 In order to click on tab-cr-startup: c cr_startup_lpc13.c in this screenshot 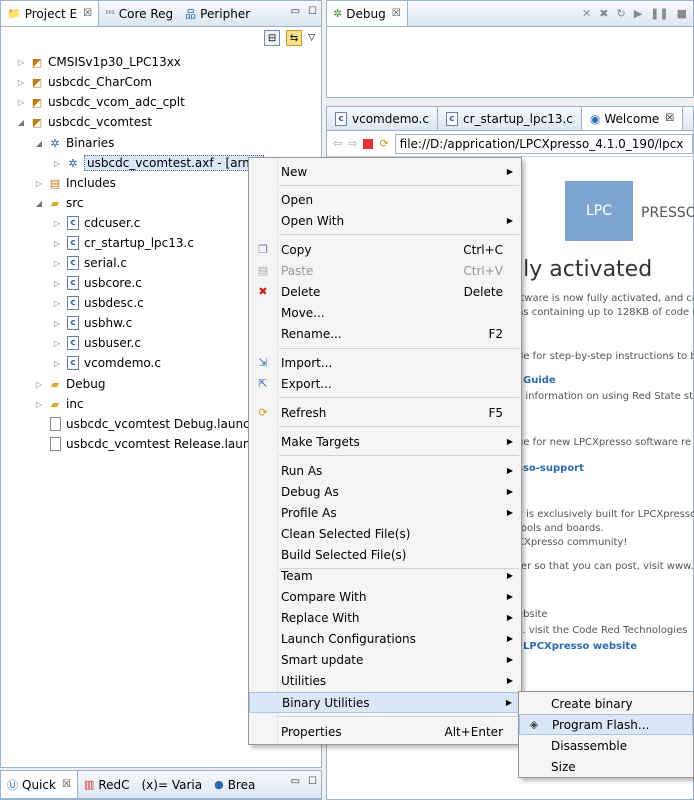, I will do `click(510, 118)`.